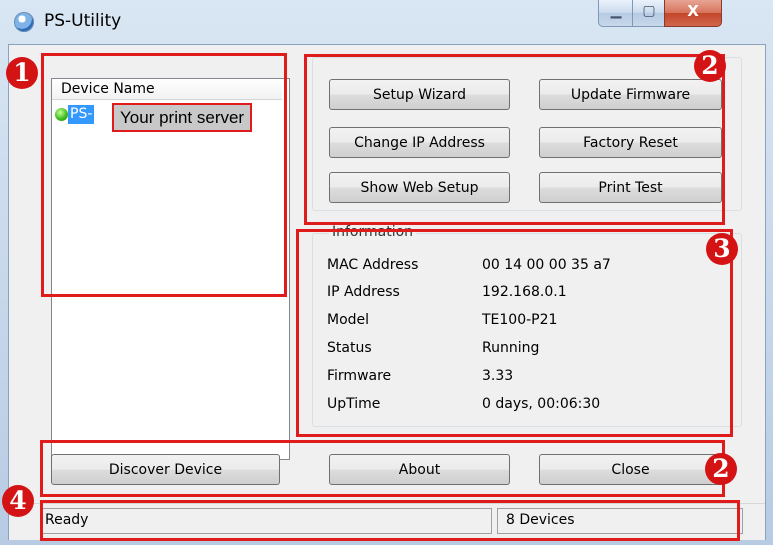  I want to click on close-icon: X, so click(693, 11).